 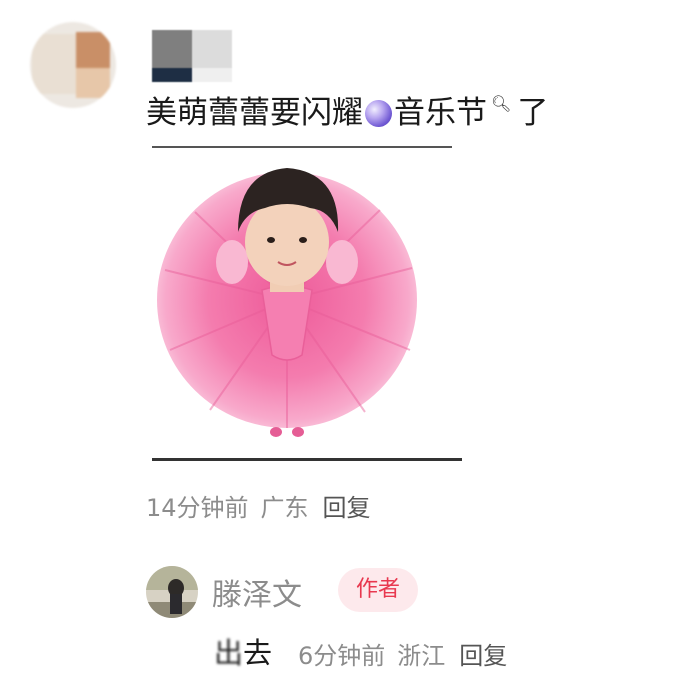 I want to click on globe-icon, so click(x=378, y=113).